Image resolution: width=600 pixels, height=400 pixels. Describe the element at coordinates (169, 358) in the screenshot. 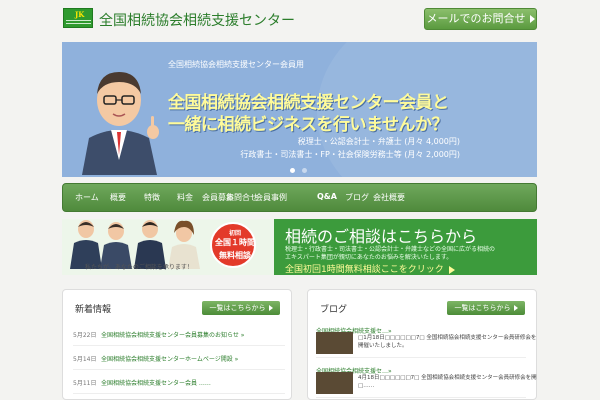

I see `news-link: 全国相続協会相続支援センターホームページ開設 »` at that location.